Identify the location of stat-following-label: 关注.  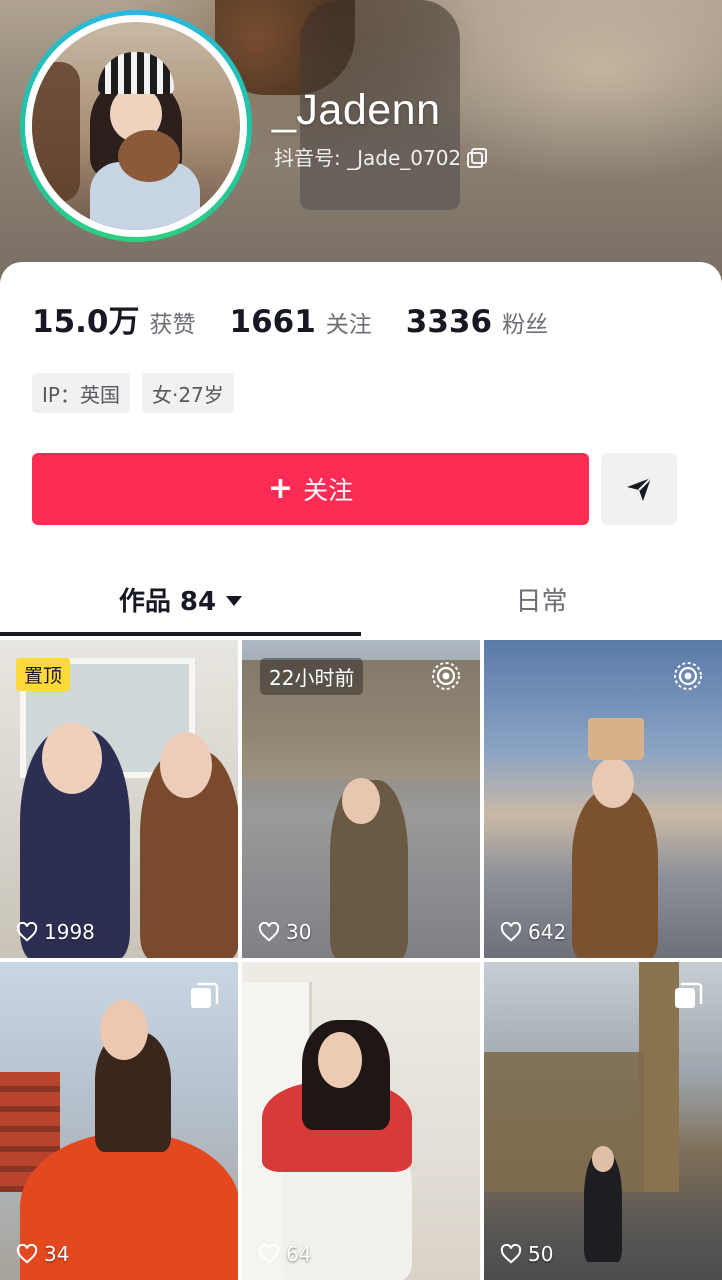
(348, 325).